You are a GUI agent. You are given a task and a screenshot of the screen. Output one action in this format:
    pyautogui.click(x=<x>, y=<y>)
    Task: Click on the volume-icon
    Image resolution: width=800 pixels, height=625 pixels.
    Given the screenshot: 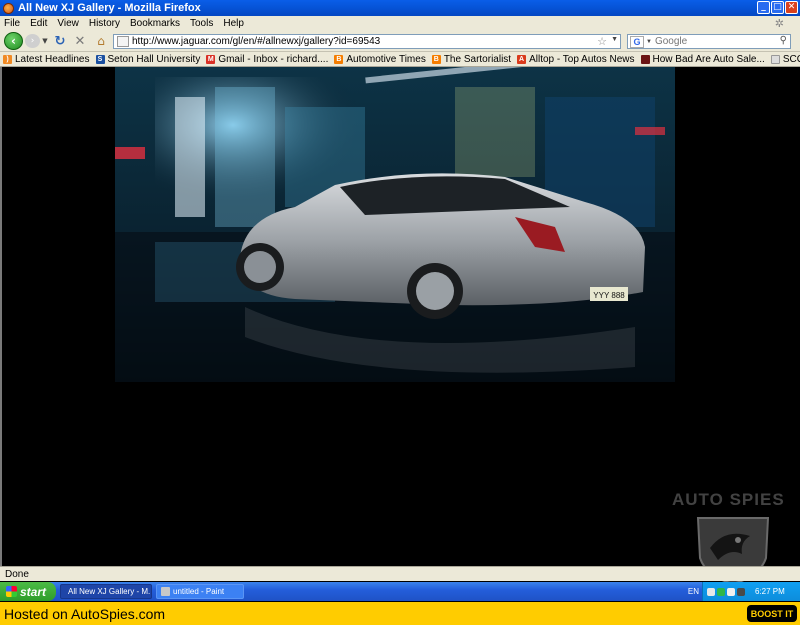 What is the action you would take?
    pyautogui.click(x=731, y=591)
    